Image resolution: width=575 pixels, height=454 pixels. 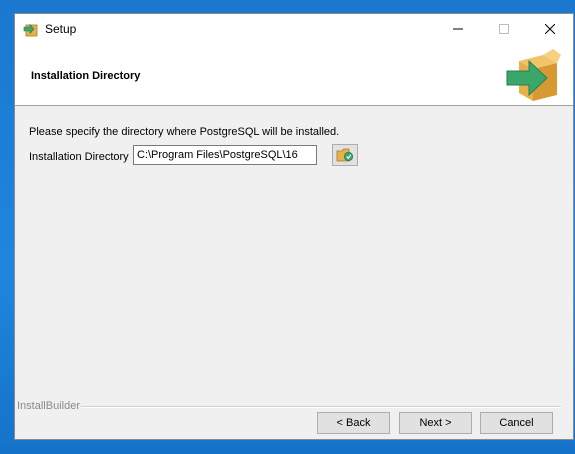 I want to click on folder-browse-icon, so click(x=345, y=155).